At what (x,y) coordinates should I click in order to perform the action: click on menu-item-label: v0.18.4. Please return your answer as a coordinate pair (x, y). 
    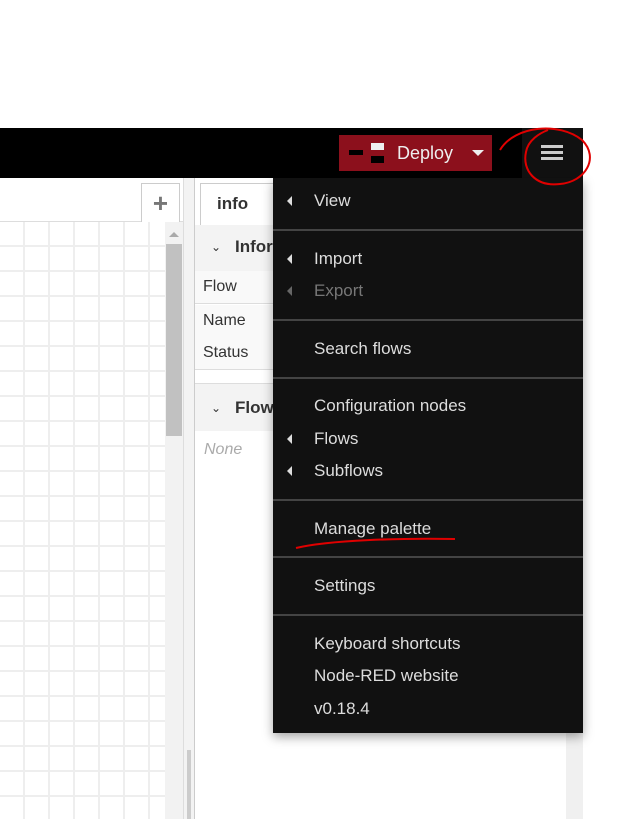
    Looking at the image, I should click on (342, 708).